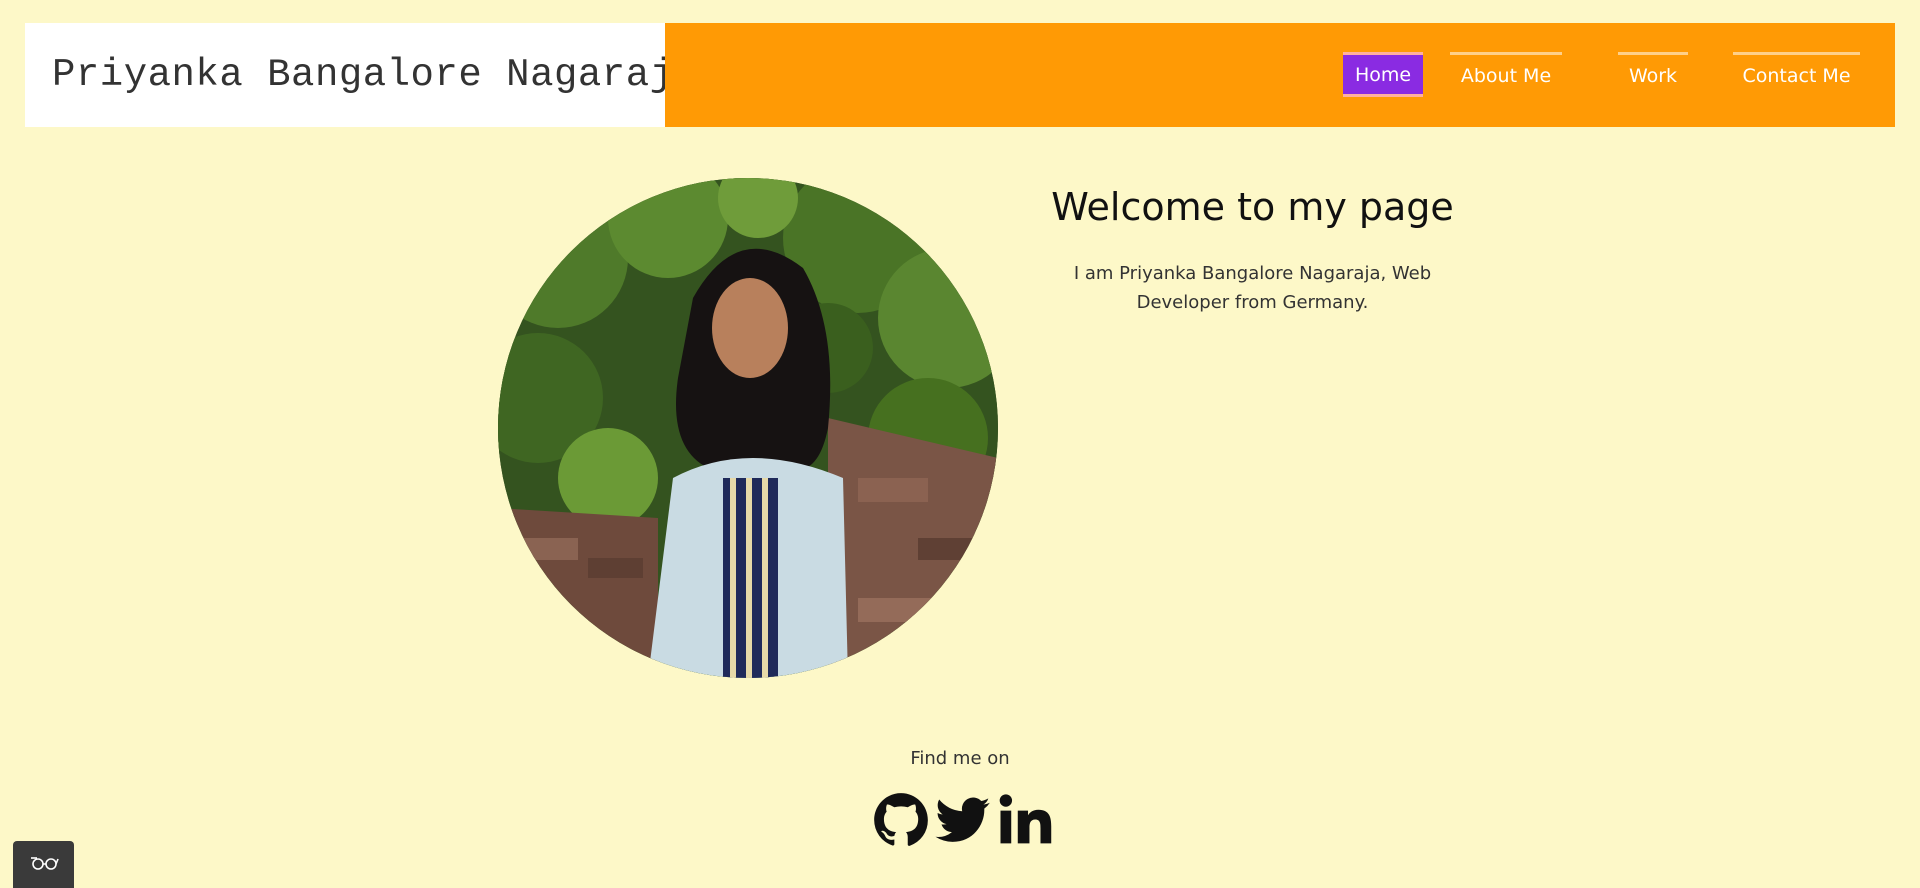 The image size is (1920, 888). What do you see at coordinates (1506, 74) in the screenshot?
I see `nav-link-about-me: About Me` at bounding box center [1506, 74].